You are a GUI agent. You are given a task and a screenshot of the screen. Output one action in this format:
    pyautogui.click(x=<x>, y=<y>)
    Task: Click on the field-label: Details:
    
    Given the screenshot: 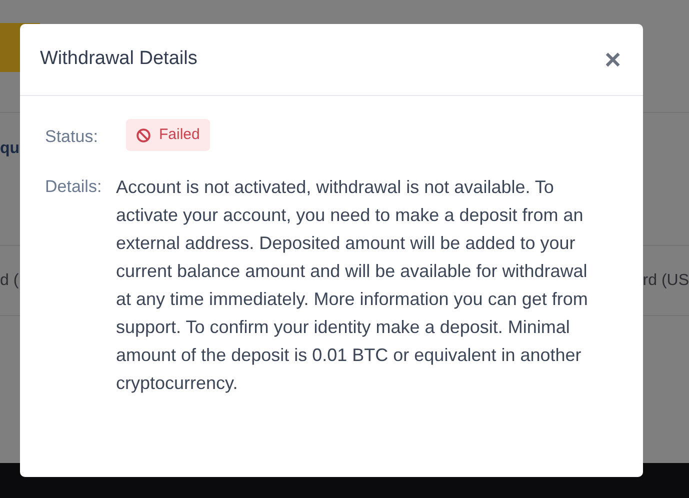 What is the action you would take?
    pyautogui.click(x=74, y=187)
    